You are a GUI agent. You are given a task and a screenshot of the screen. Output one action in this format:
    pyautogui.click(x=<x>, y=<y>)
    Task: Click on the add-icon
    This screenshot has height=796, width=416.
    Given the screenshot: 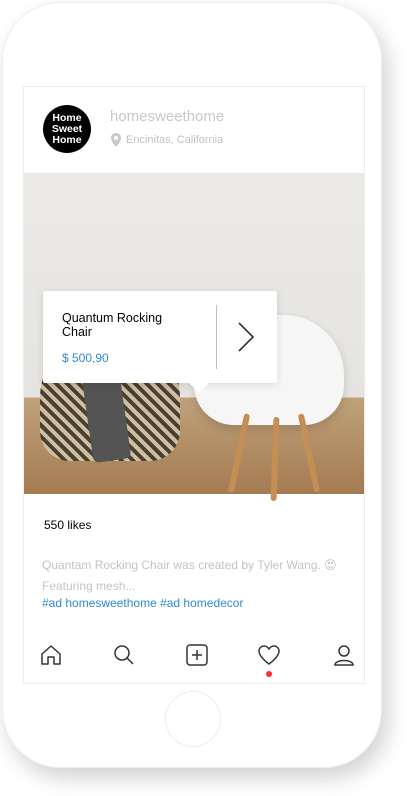 What is the action you would take?
    pyautogui.click(x=197, y=655)
    